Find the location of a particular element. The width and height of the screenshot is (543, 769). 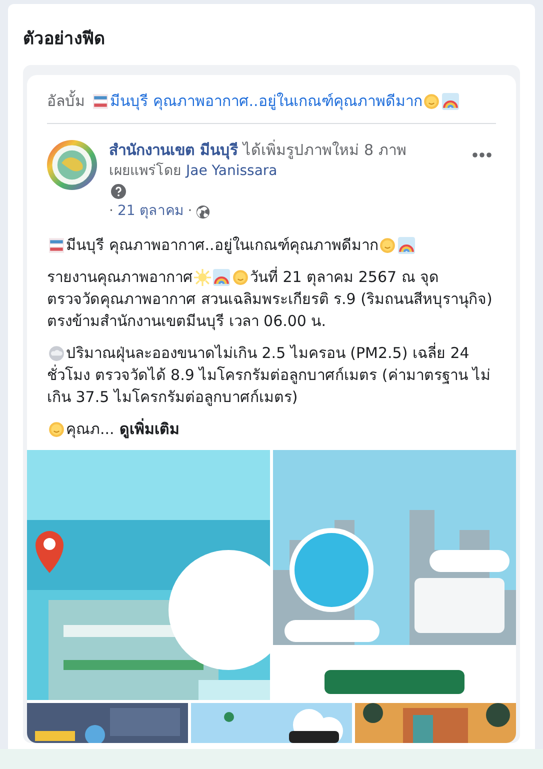

post-text: ชั่วโมง ตรวจวัดได้ 8.9 ไมโครกรัมต่อลูกบาศก์เมตร (ค่ามาตรฐาน ไม่เกิน 37.5 ไมโครกรัมต่อลูกบาศก์เมตร) is located at coordinates (269, 386).